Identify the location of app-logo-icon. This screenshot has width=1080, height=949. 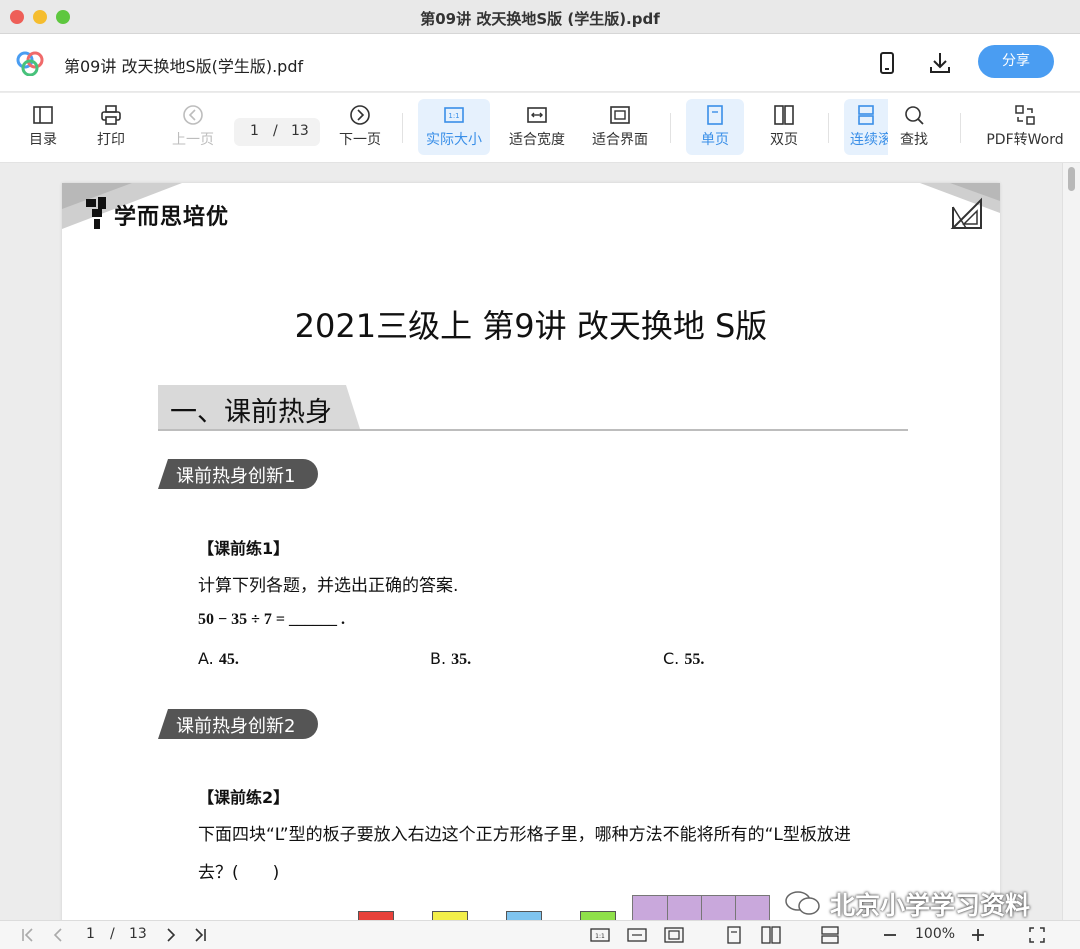
(30, 63).